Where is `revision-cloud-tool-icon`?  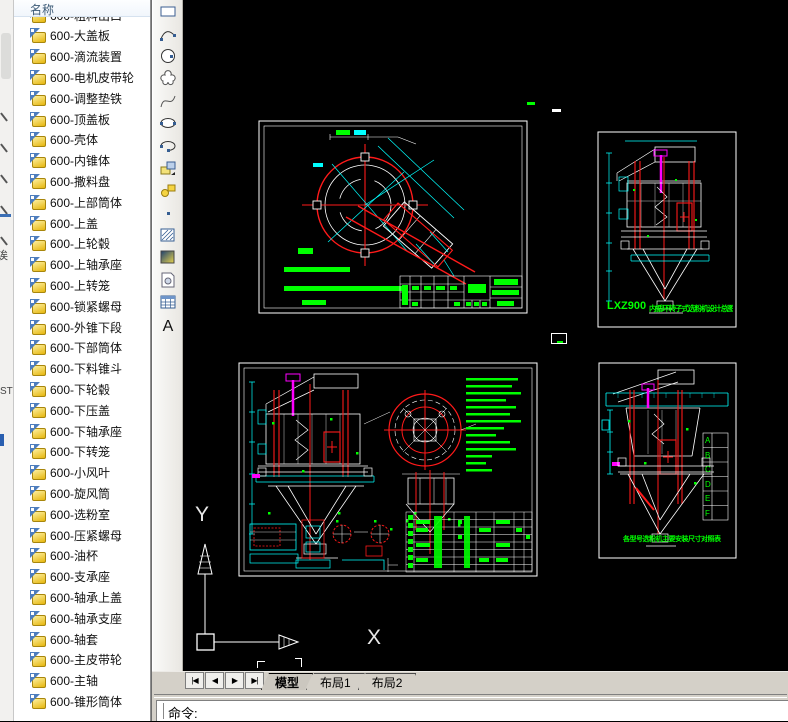 revision-cloud-tool-icon is located at coordinates (168, 78).